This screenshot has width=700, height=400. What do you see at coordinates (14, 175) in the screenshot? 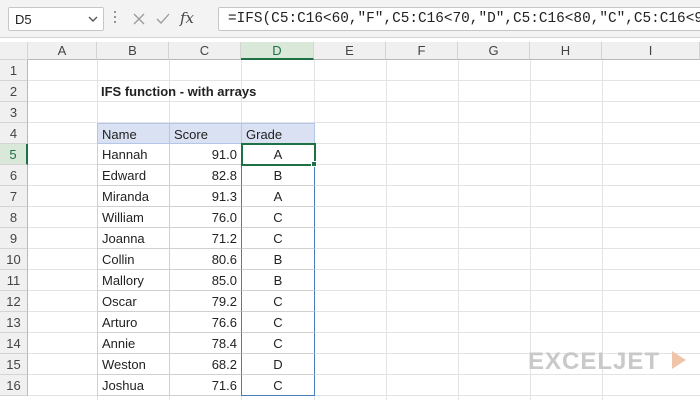
I see `row-header-6: 6` at bounding box center [14, 175].